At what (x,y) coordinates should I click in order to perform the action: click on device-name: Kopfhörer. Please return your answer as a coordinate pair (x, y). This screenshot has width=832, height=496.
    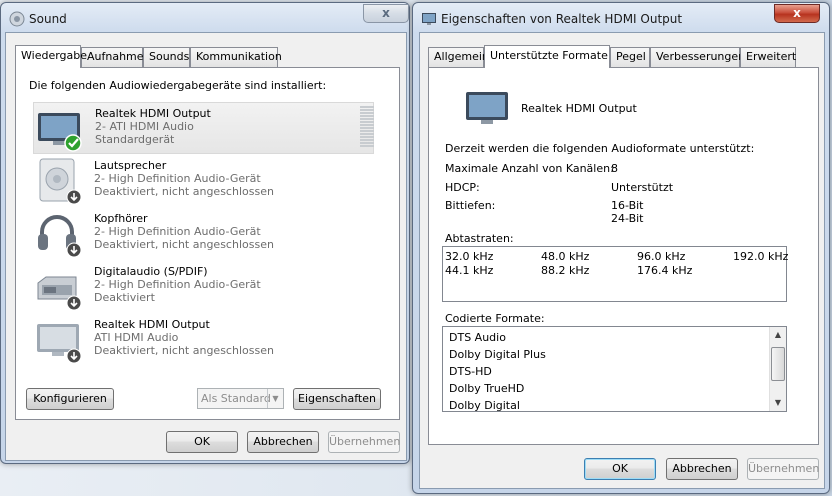
    Looking at the image, I should click on (121, 218).